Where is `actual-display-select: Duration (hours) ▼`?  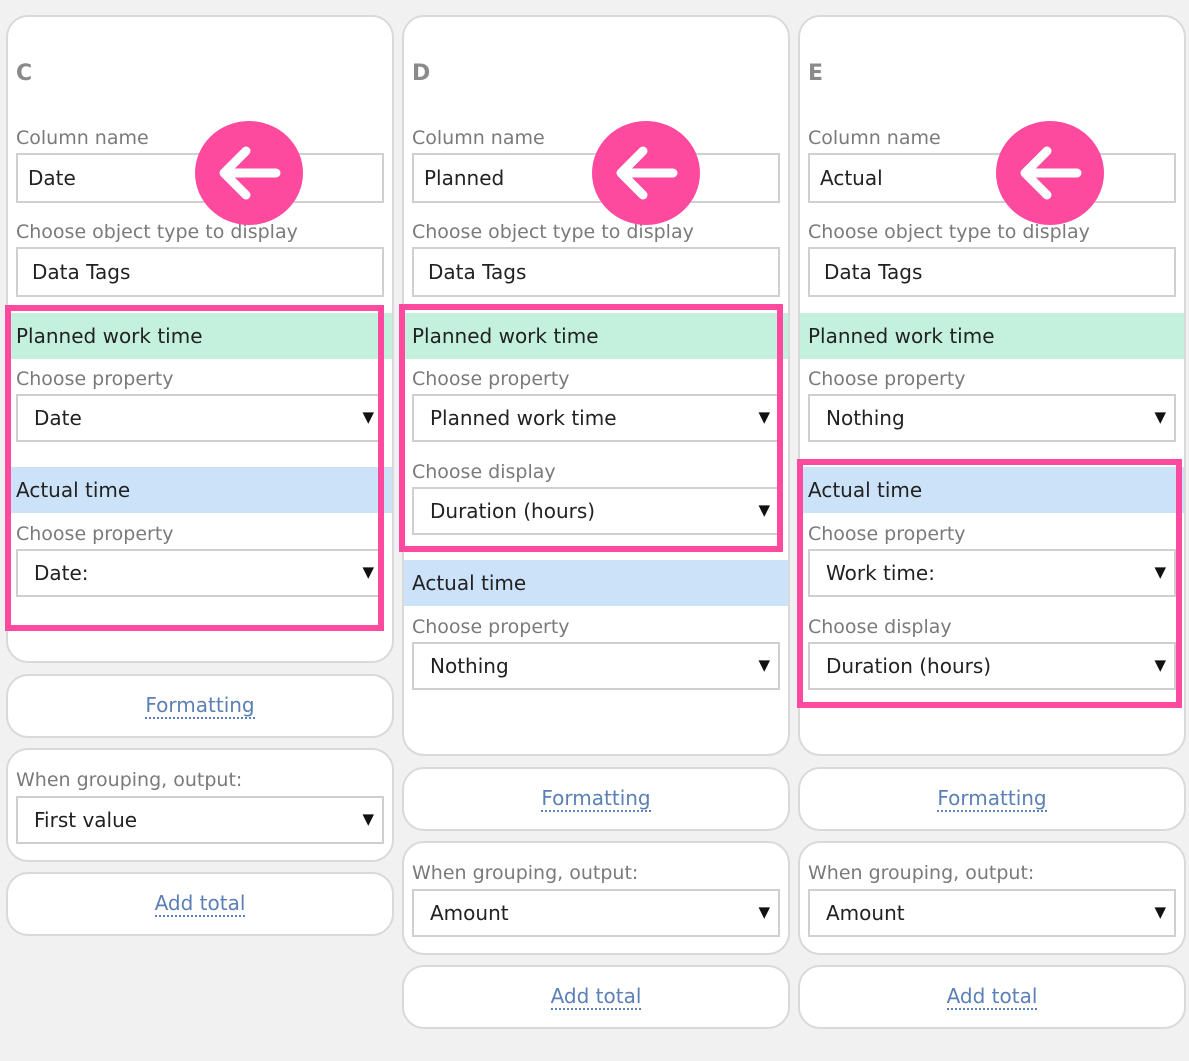
actual-display-select: Duration (hours) ▼ is located at coordinates (992, 666).